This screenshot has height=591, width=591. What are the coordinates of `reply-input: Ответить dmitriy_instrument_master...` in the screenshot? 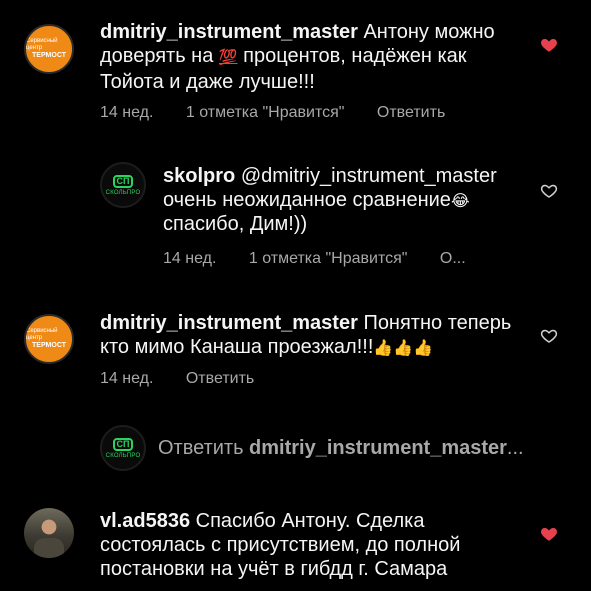 It's located at (341, 448).